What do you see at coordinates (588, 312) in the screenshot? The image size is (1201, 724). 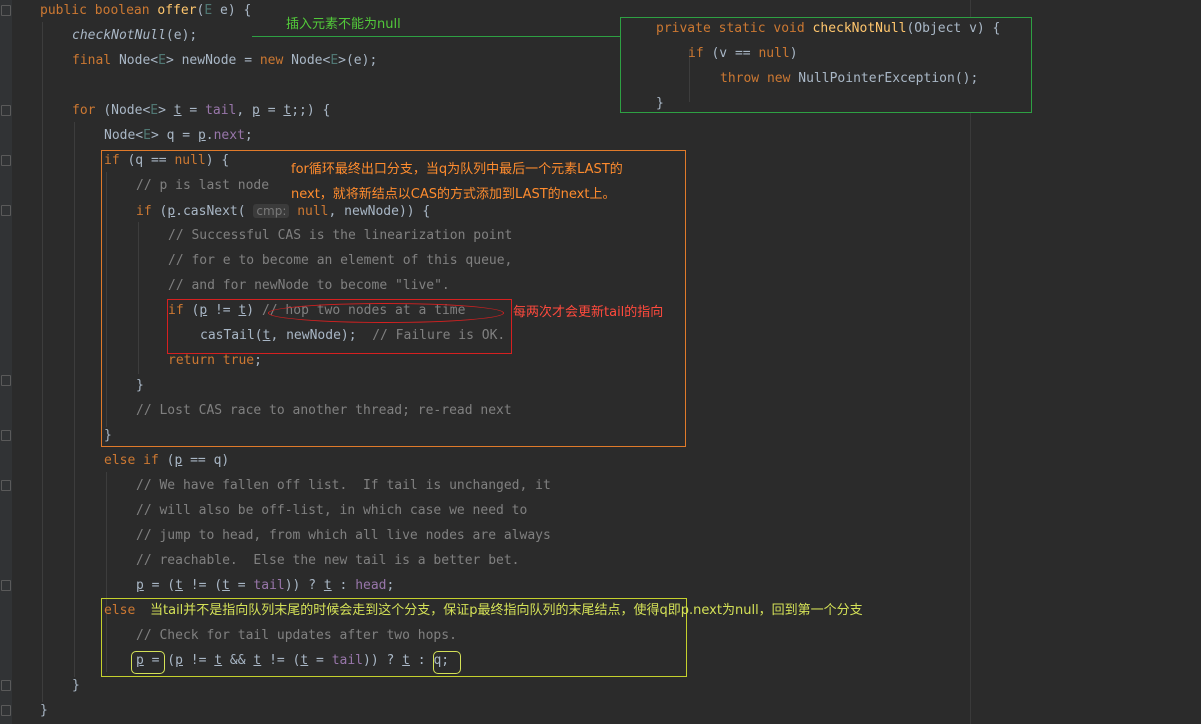 I see `annotation-tail-update: 每两次才会更新tail的指向` at bounding box center [588, 312].